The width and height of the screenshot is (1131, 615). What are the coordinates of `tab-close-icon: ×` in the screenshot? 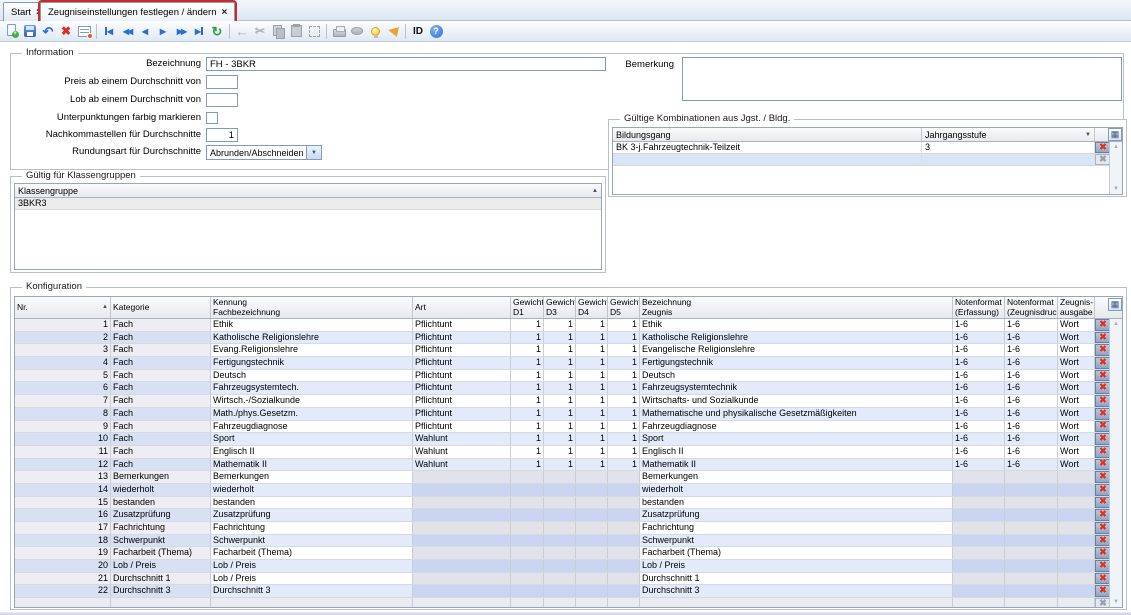 It's located at (224, 12).